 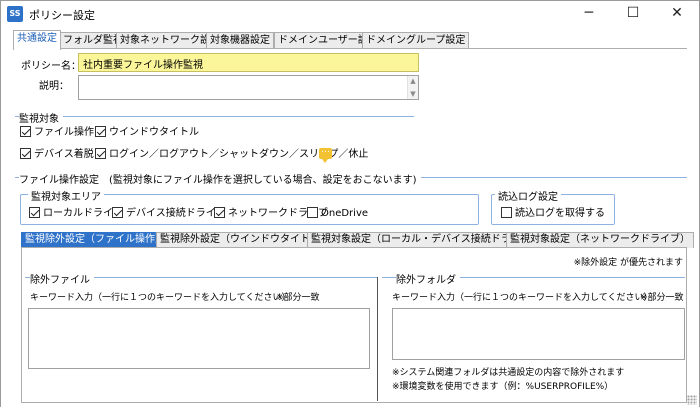 I want to click on checkbox-label: OneDrive, so click(x=345, y=213).